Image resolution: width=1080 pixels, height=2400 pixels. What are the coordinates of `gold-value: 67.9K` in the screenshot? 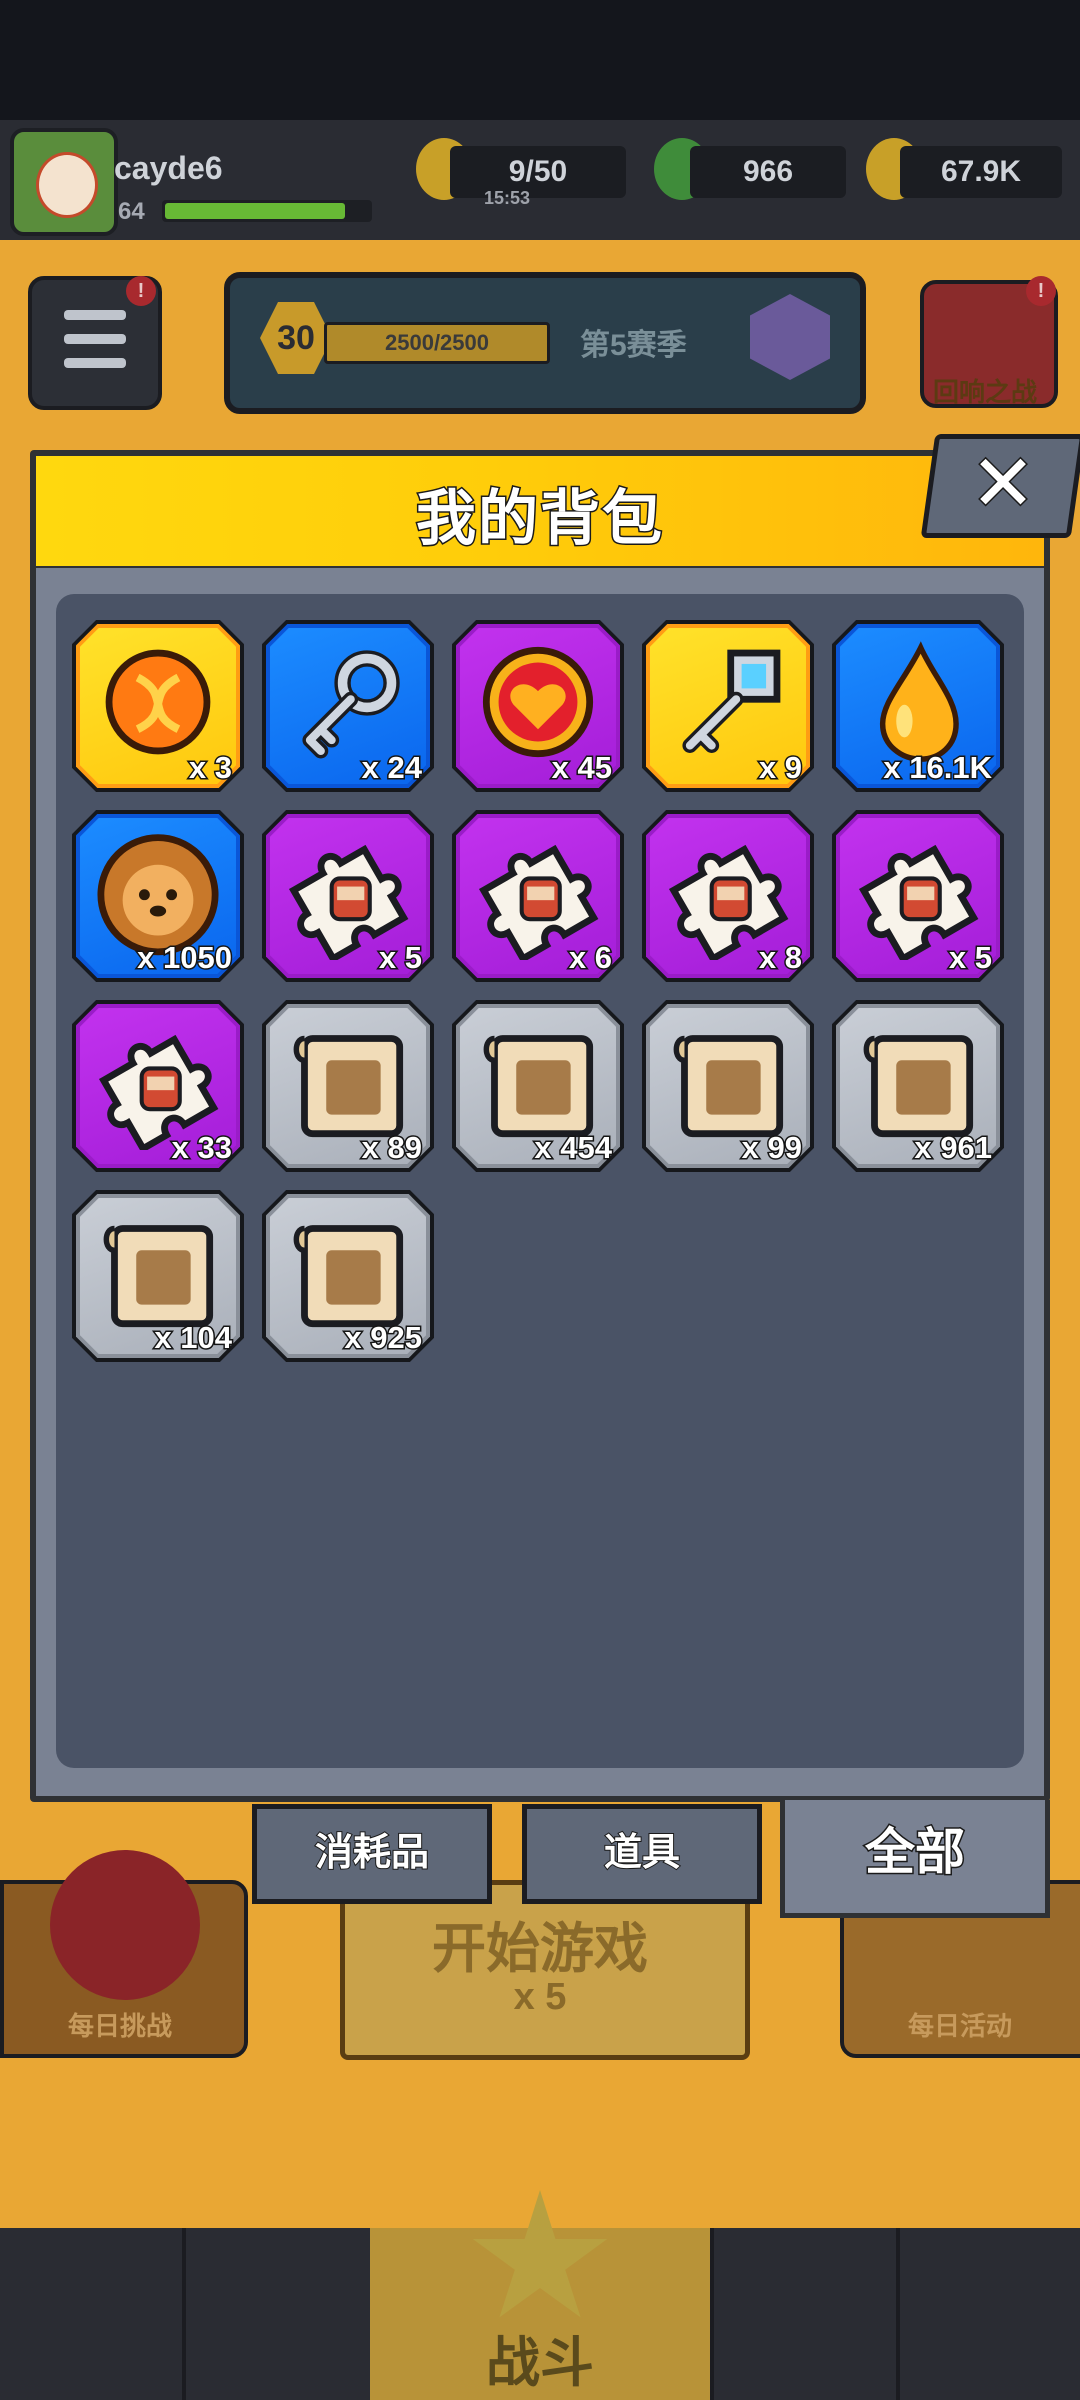 It's located at (981, 172).